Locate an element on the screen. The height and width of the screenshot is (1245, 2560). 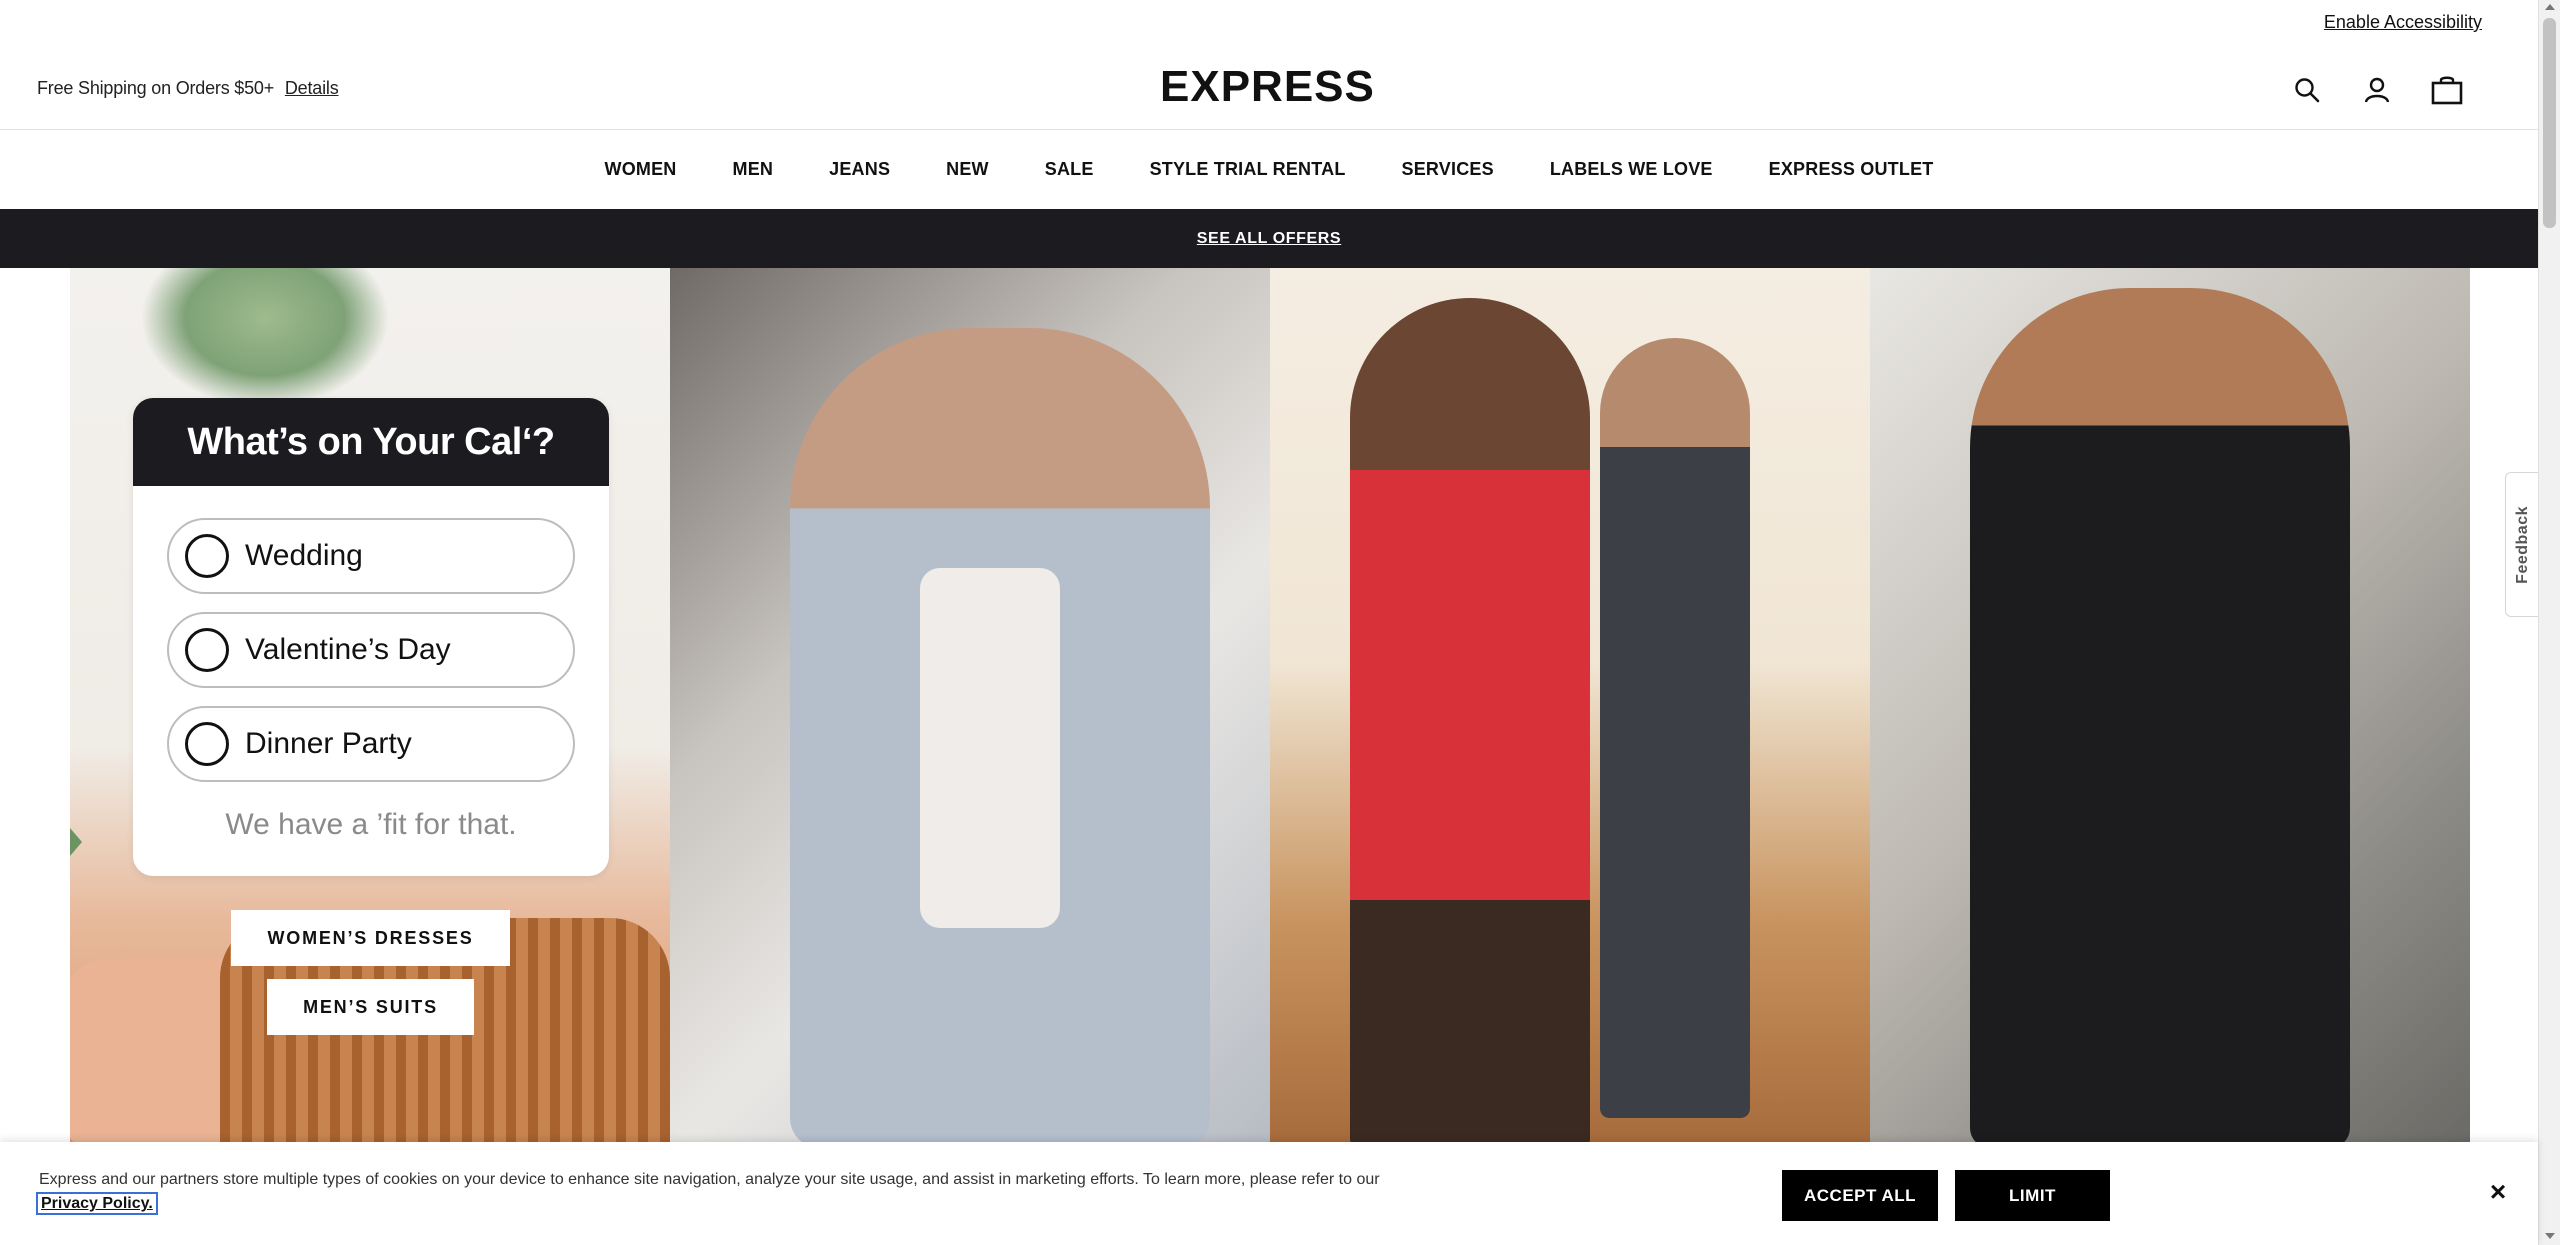
express-logo: EXPRESS is located at coordinates (1267, 87).